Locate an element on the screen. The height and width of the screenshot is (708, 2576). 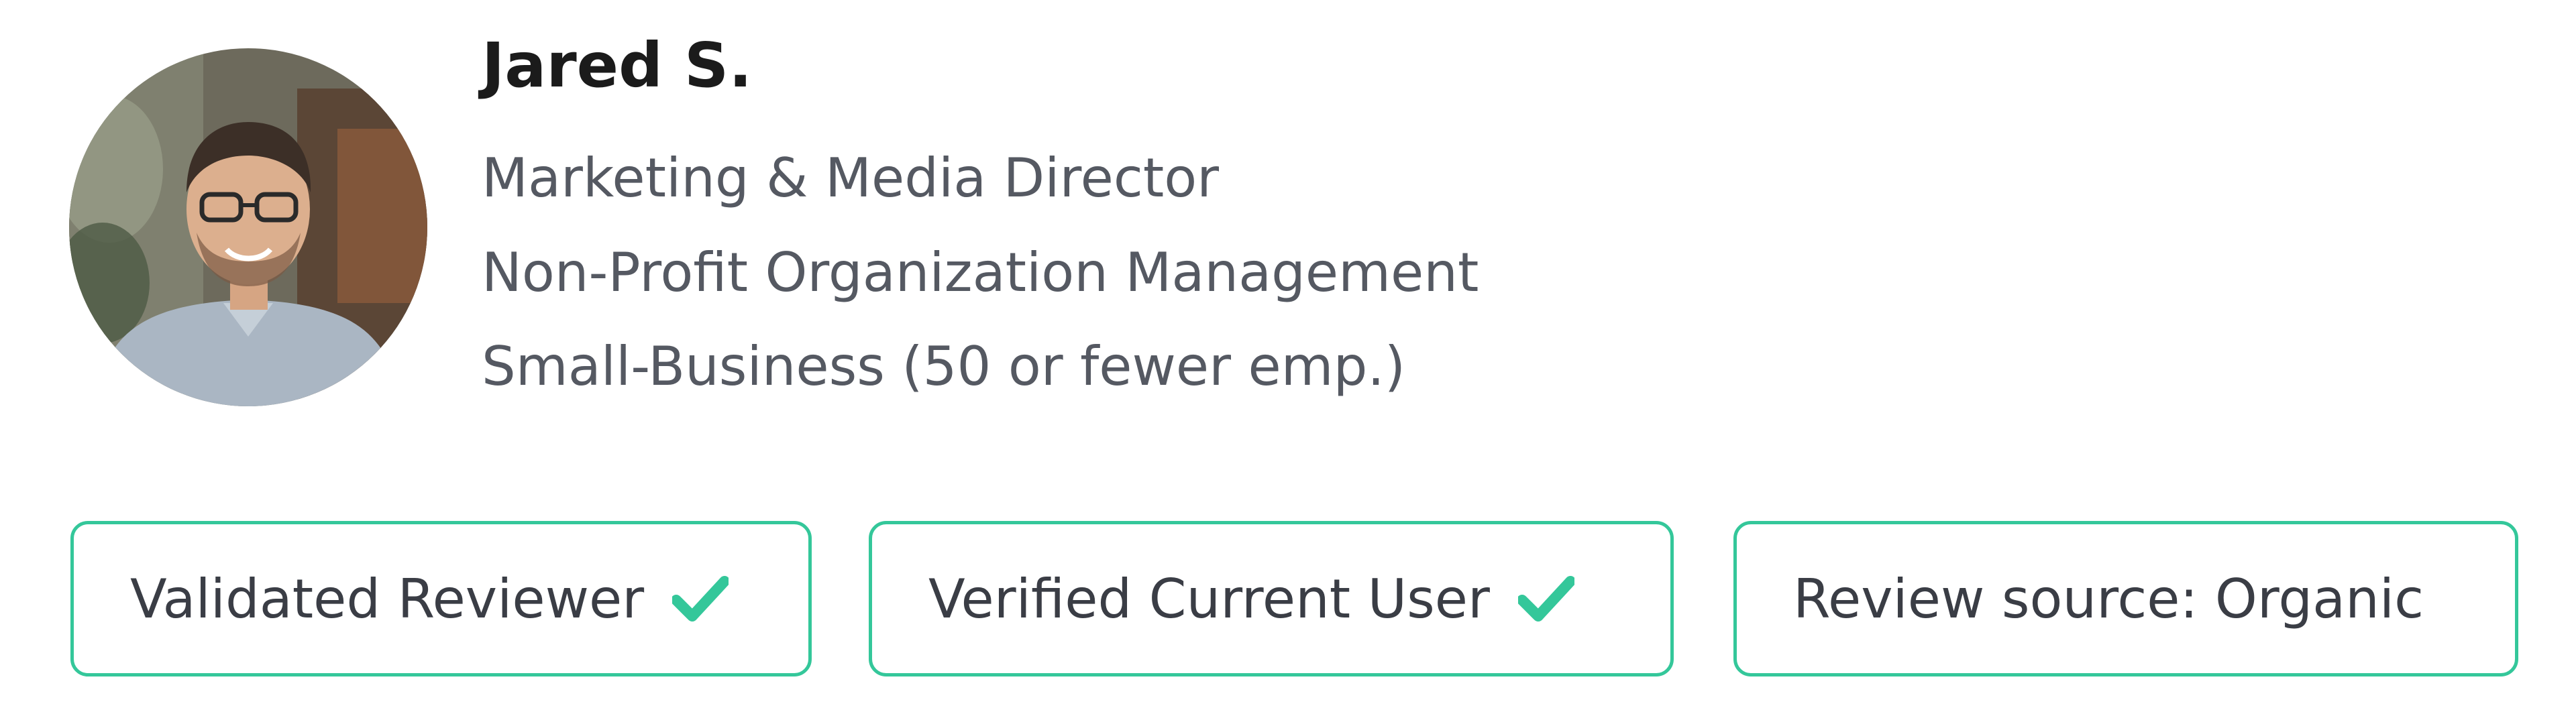
reviewer-company-size: Small-Business (50 or fewer emp.) is located at coordinates (944, 366).